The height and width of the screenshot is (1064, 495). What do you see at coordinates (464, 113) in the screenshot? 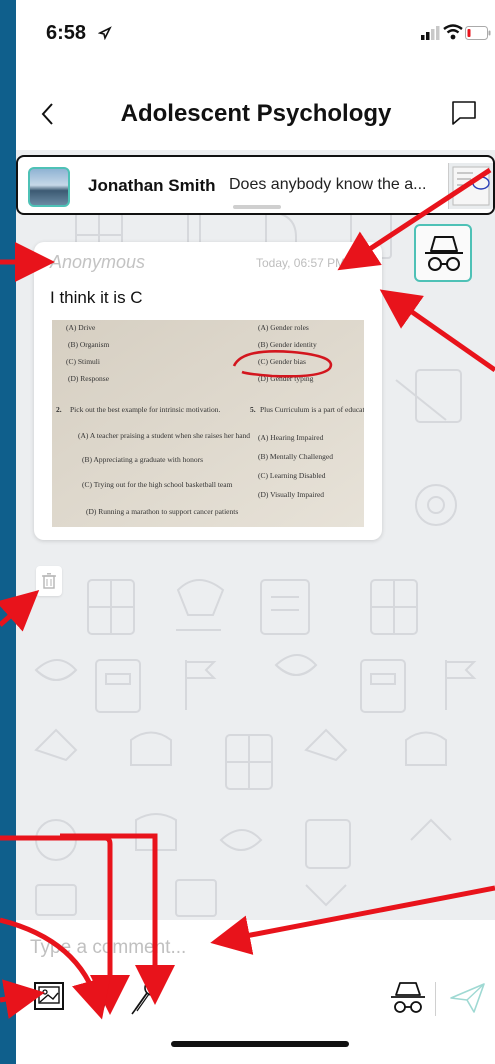
I see `chat-bubble-icon` at bounding box center [464, 113].